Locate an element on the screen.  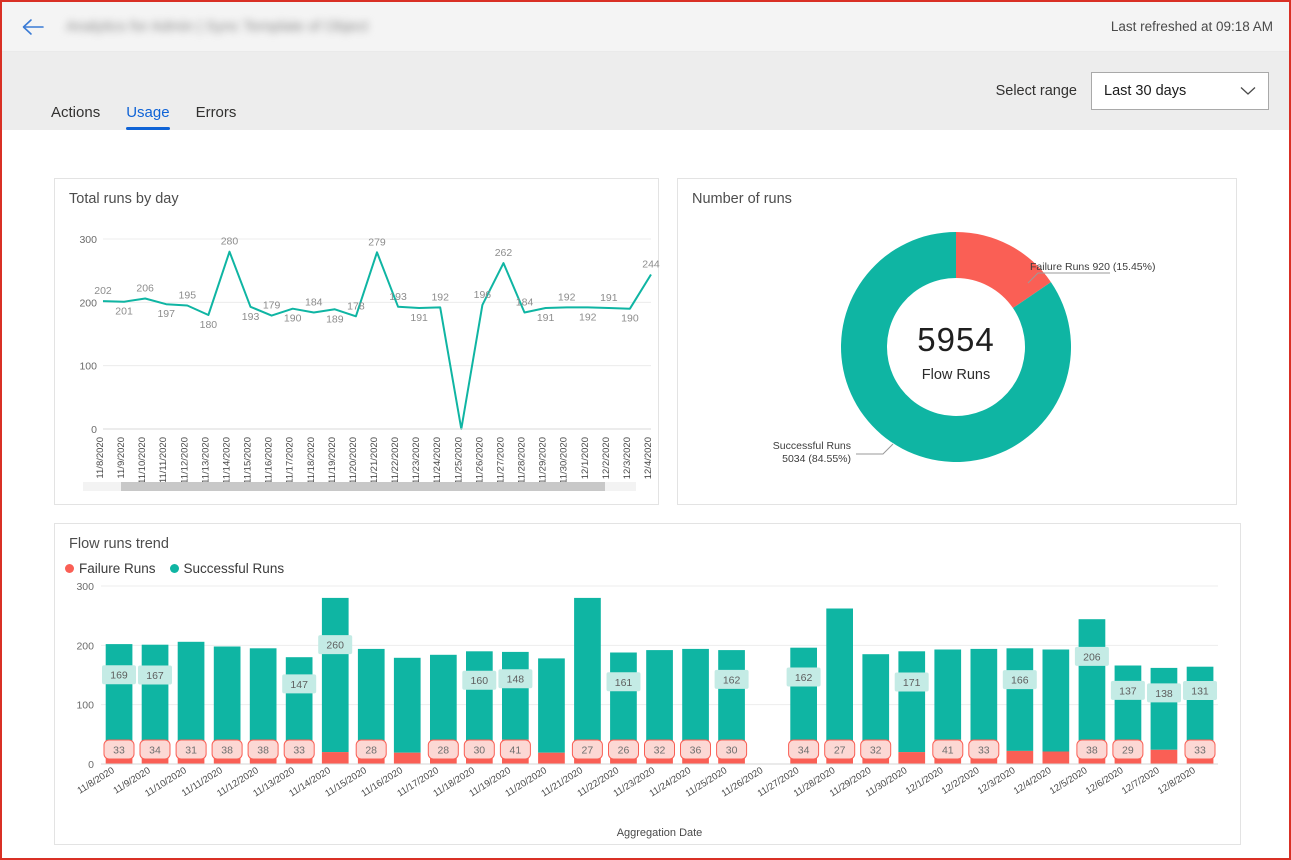
svg-text: 195 is located at coordinates (188, 296).